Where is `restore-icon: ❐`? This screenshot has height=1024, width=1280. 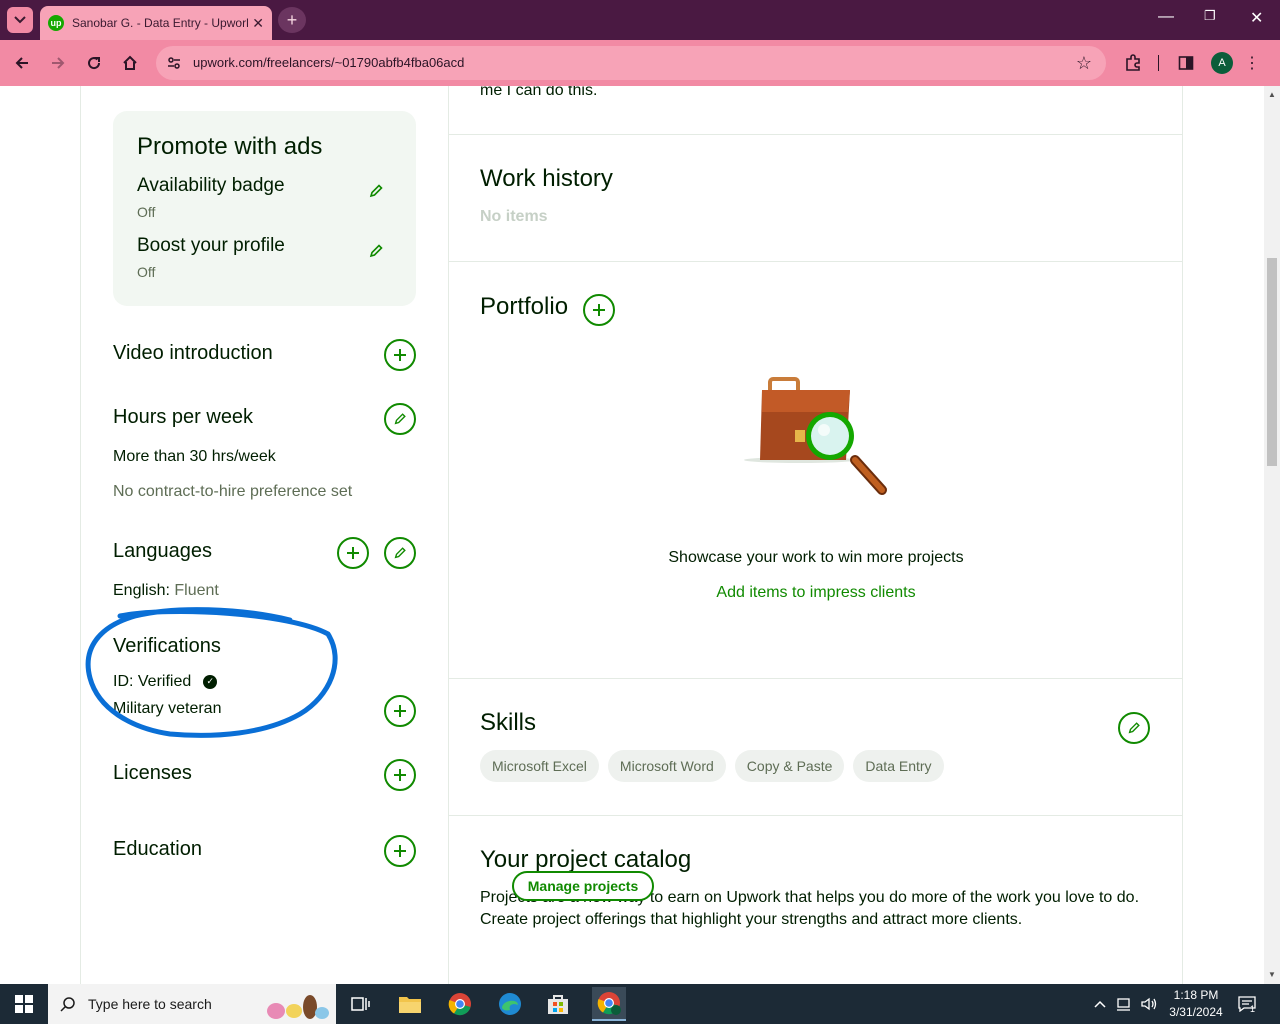 restore-icon: ❐ is located at coordinates (1210, 16).